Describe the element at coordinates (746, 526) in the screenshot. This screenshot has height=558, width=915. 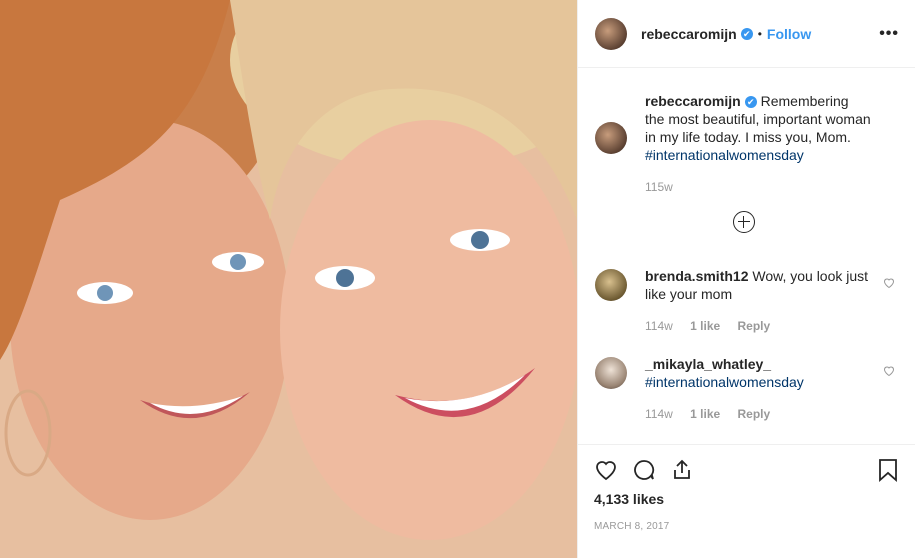
I see `post-date: MARCH 8, 2017` at that location.